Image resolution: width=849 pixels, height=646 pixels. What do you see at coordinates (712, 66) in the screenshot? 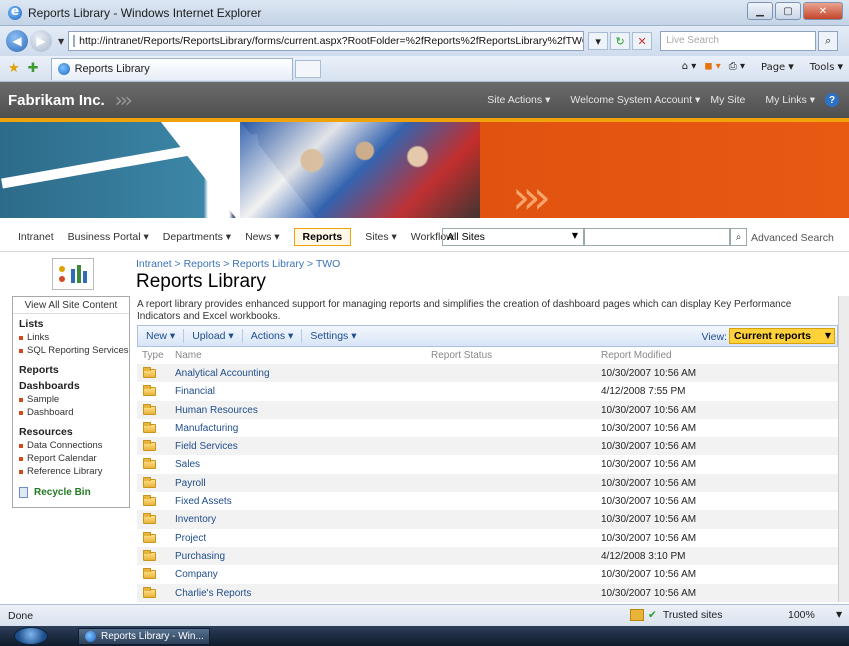
I see `feeds-icon: ◼ ▾` at bounding box center [712, 66].